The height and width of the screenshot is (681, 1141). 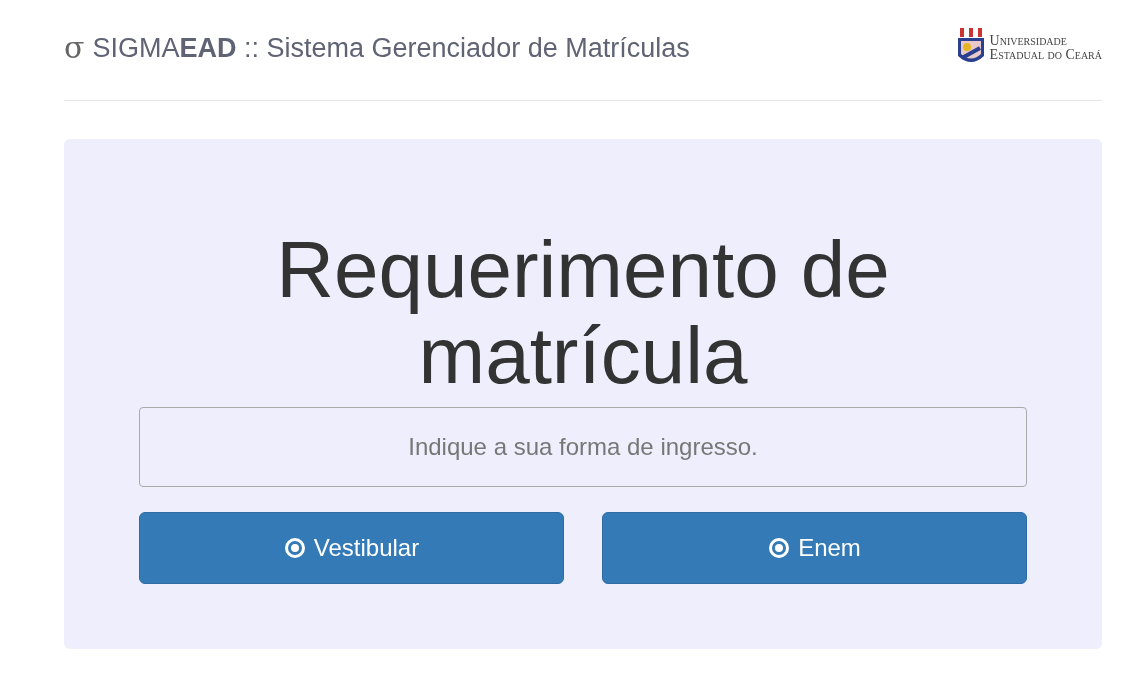 What do you see at coordinates (351, 548) in the screenshot?
I see `option-button: Vestibular` at bounding box center [351, 548].